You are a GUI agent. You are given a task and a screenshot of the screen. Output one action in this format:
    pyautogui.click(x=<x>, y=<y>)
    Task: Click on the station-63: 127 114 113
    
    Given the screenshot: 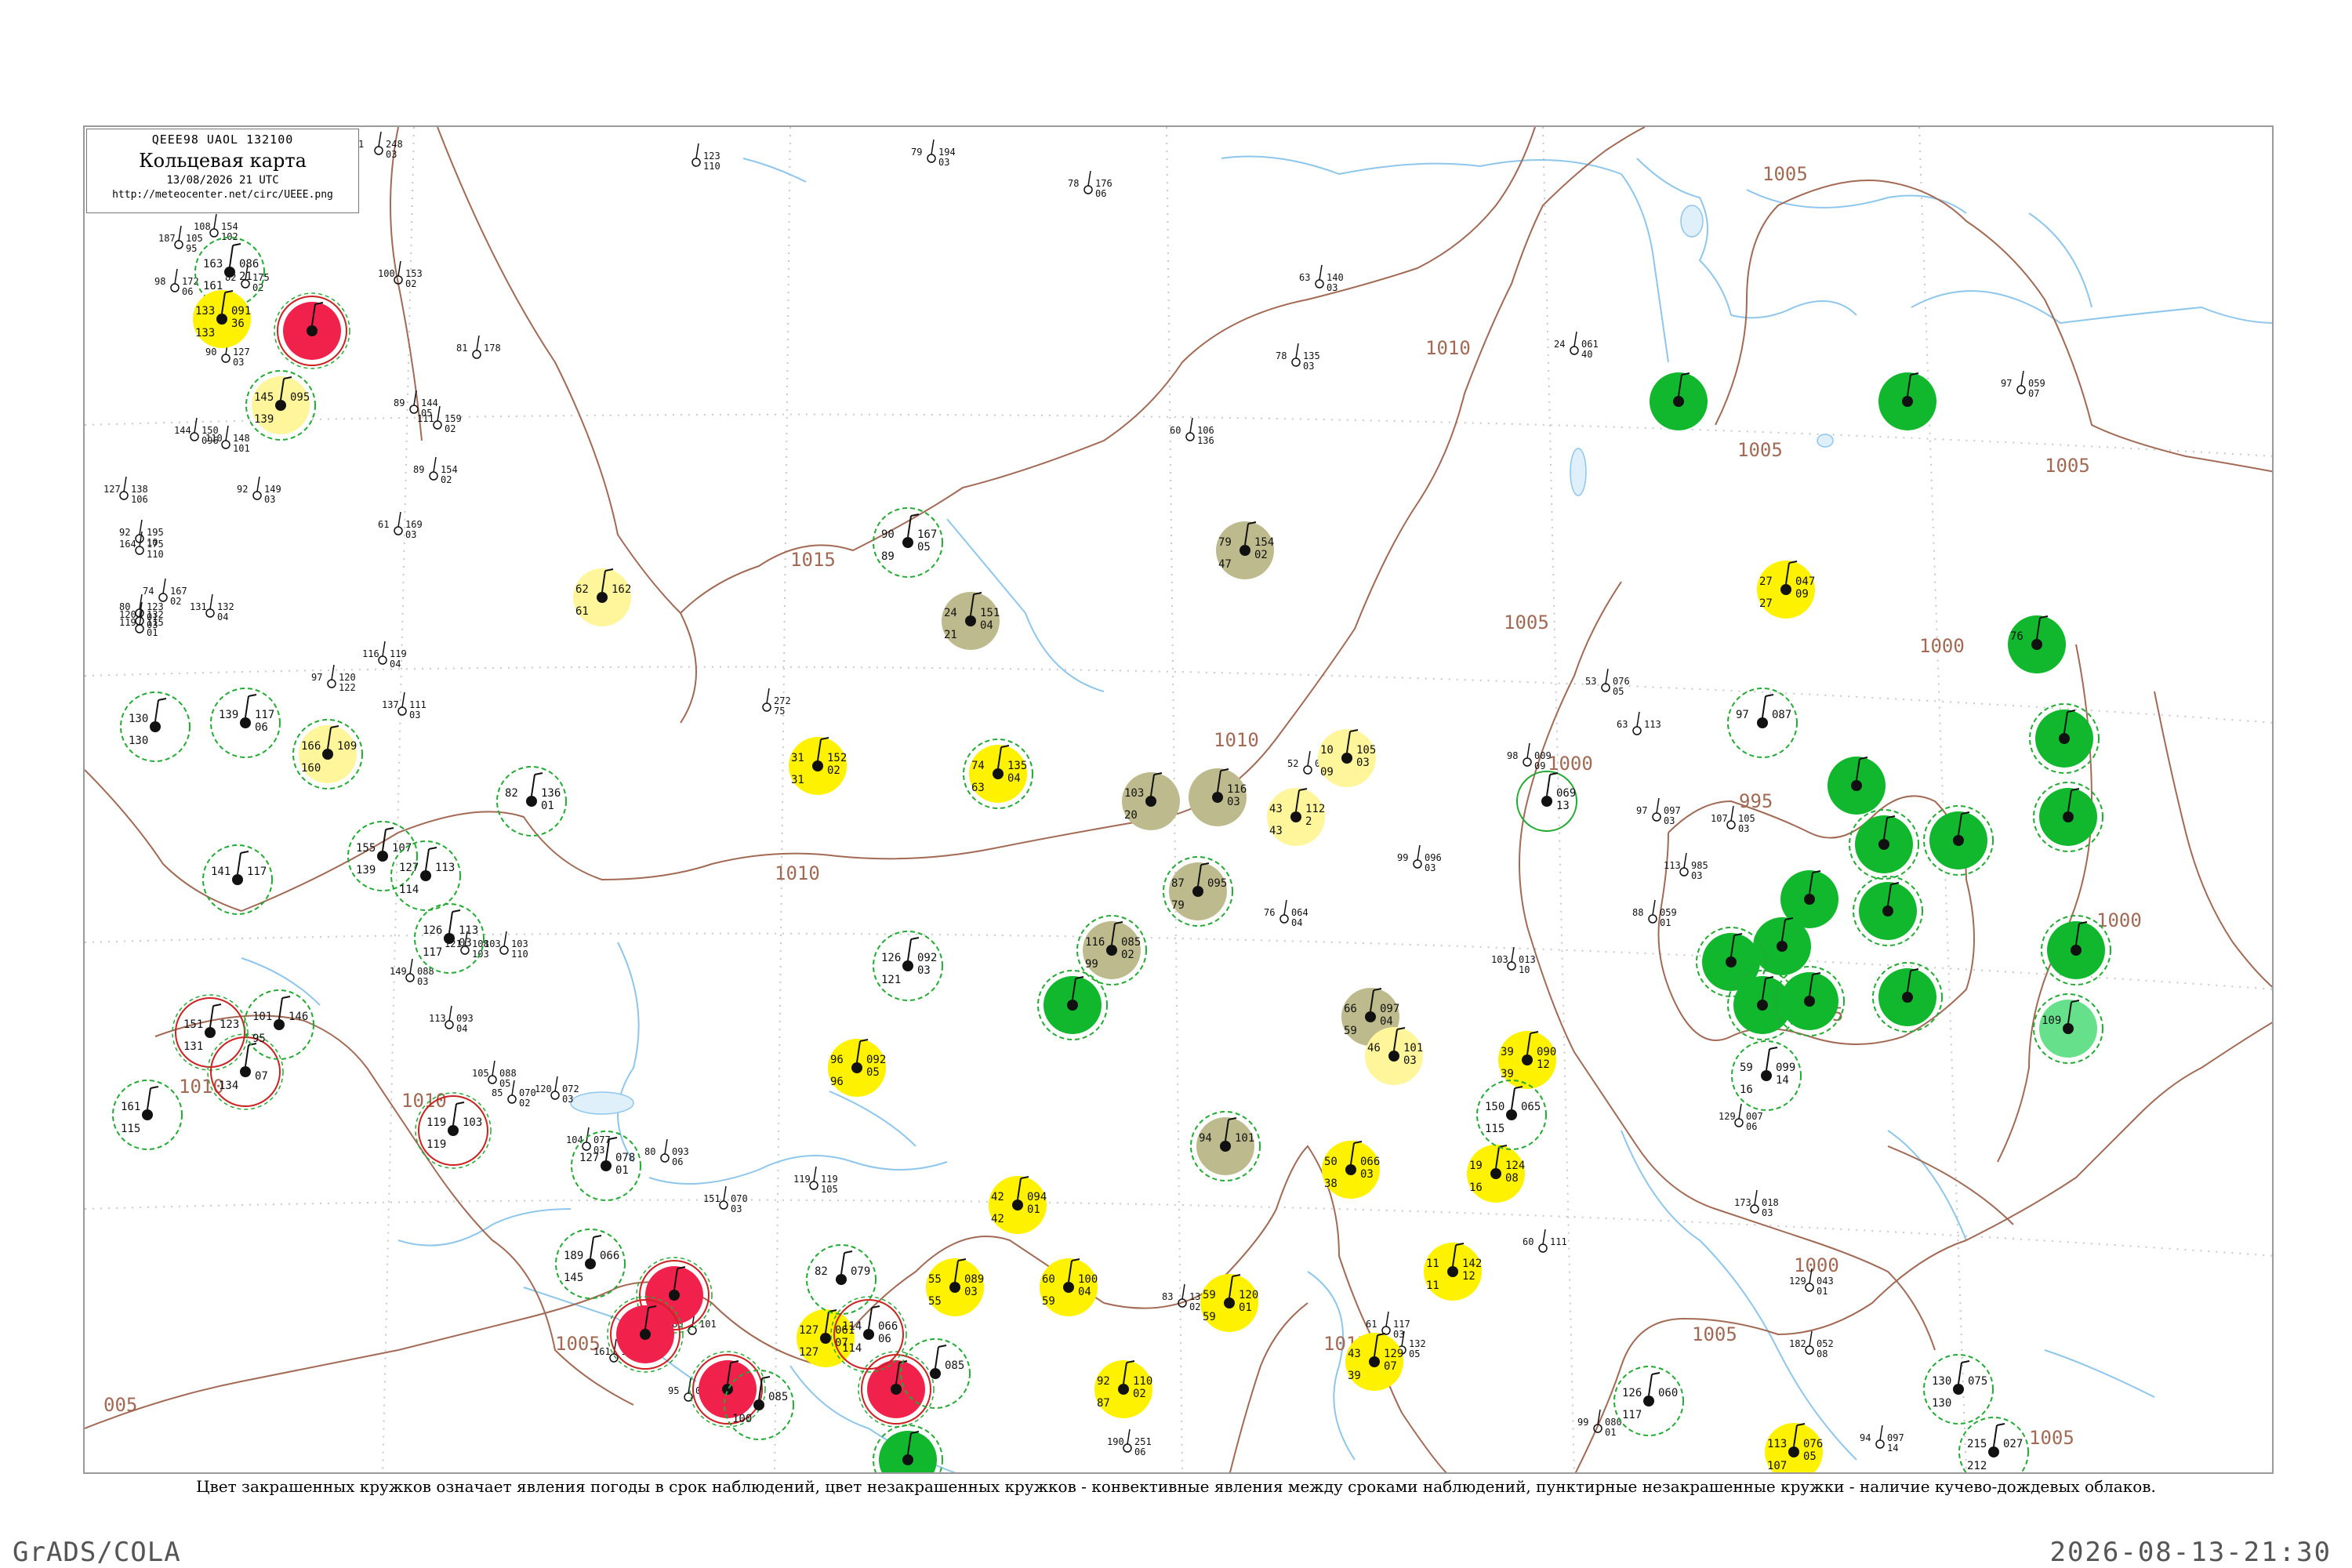 What is the action you would take?
    pyautogui.click(x=425, y=875)
    